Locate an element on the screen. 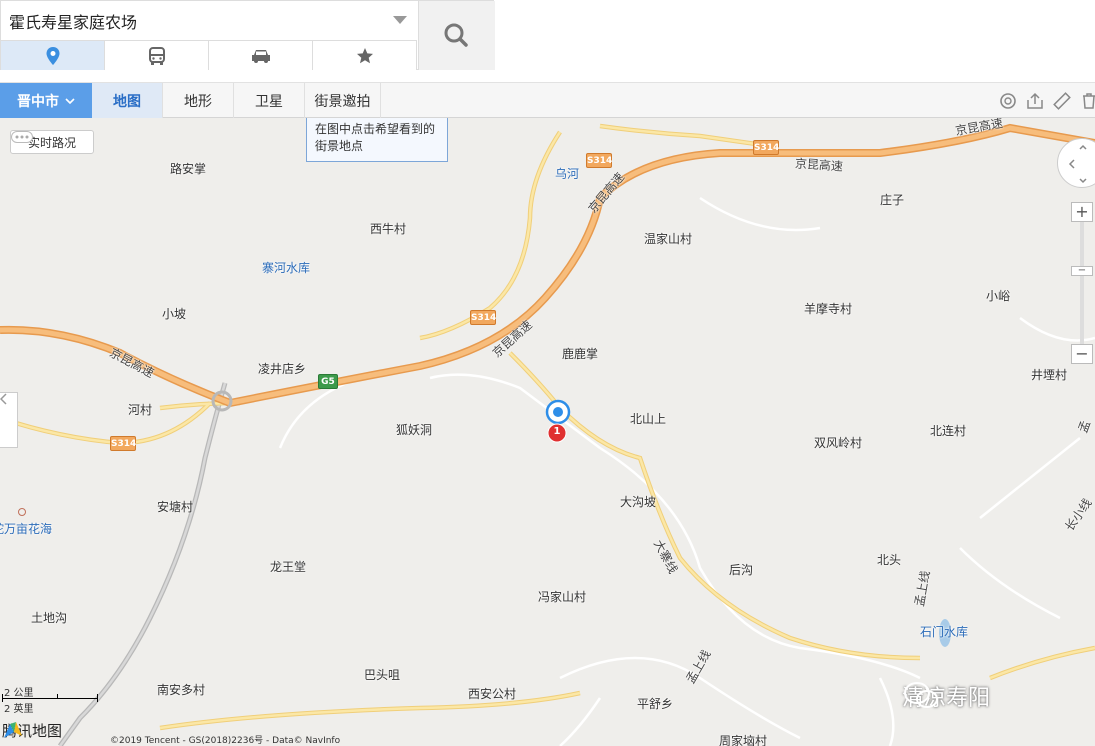 This screenshot has height=746, width=1095. scale-km: 2 公里 is located at coordinates (19, 693).